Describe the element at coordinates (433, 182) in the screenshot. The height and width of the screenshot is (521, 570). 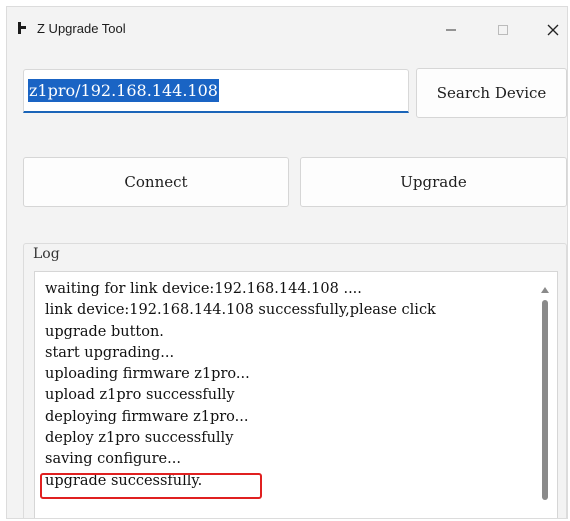
I see `upgrade-button: Upgrade` at that location.